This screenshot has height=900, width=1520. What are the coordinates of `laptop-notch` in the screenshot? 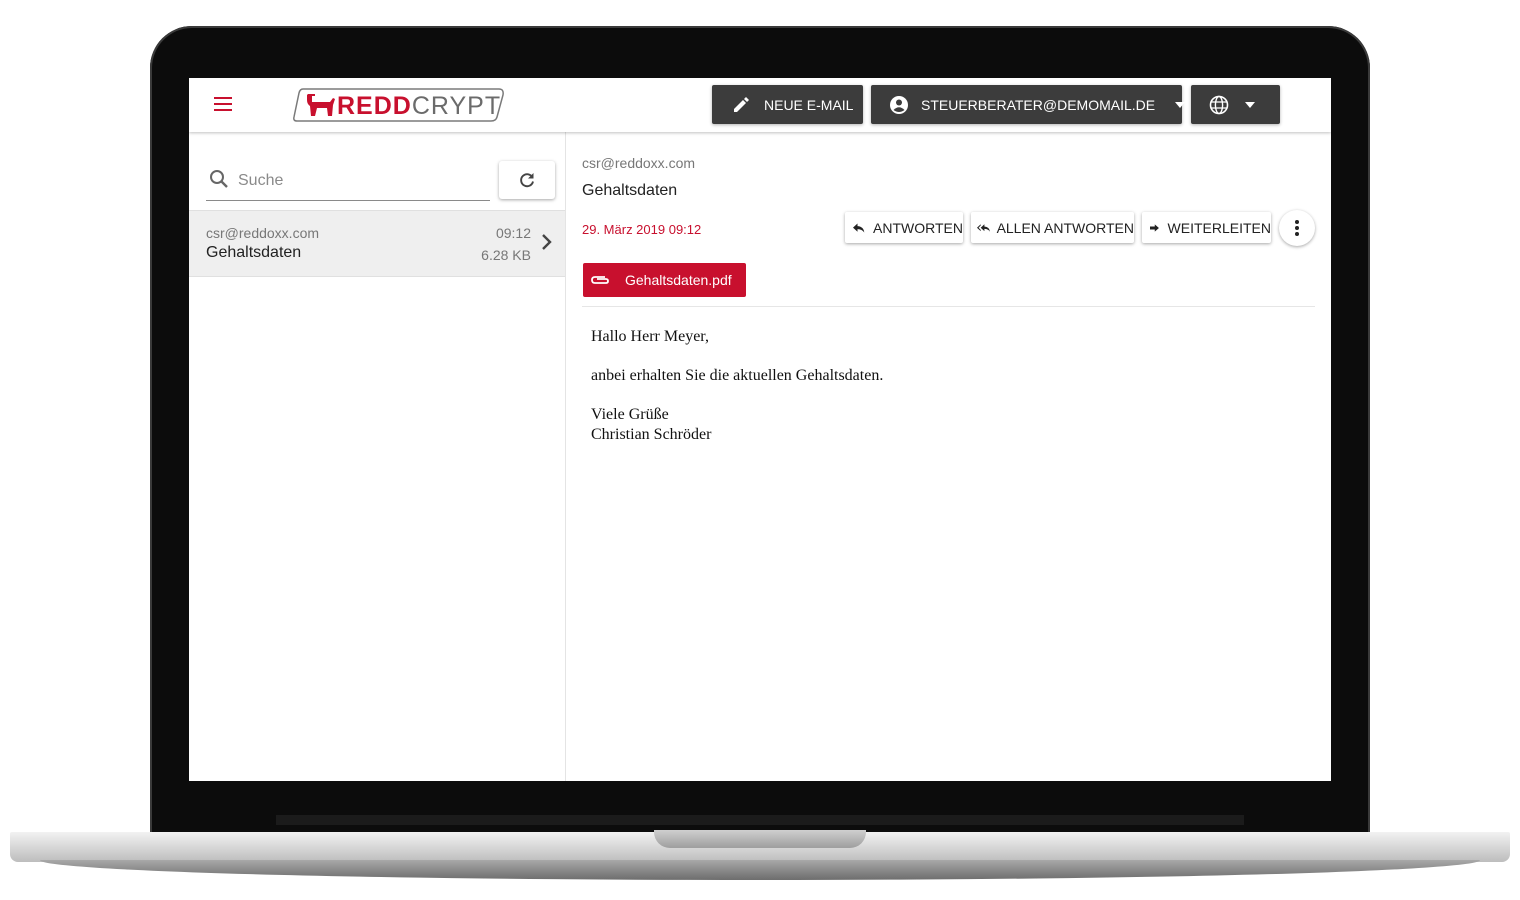 It's located at (760, 839).